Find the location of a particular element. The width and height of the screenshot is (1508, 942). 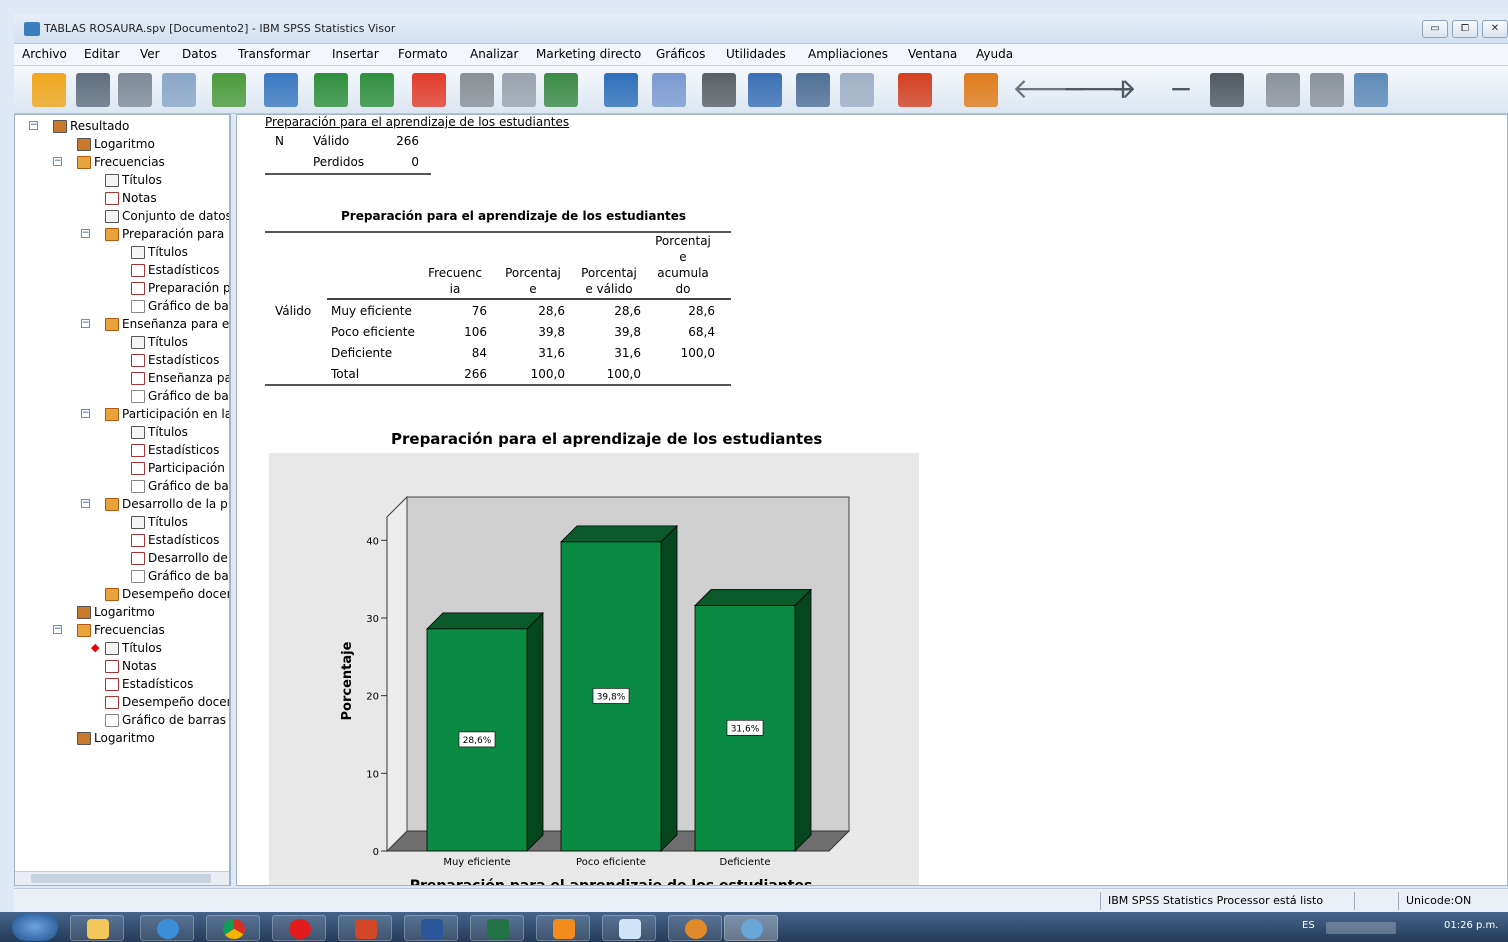

back-icon: 🡐 is located at coordinates (1049, 90).